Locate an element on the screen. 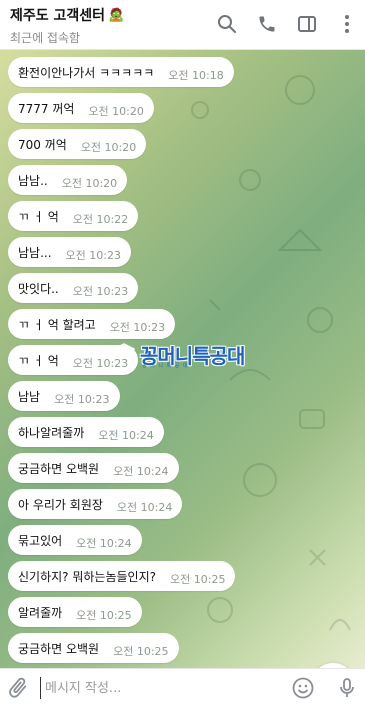 The width and height of the screenshot is (365, 706). message-bubble: 환전이안나가서 ㅋㅋㅋㅋㅋ 오전 10:18 is located at coordinates (121, 72).